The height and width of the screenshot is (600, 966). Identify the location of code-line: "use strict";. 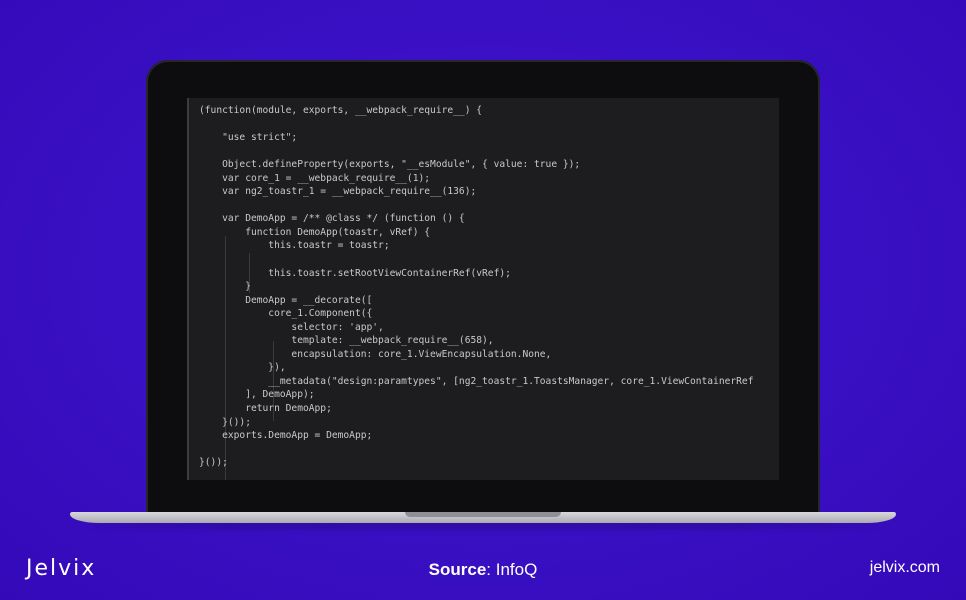
(248, 138).